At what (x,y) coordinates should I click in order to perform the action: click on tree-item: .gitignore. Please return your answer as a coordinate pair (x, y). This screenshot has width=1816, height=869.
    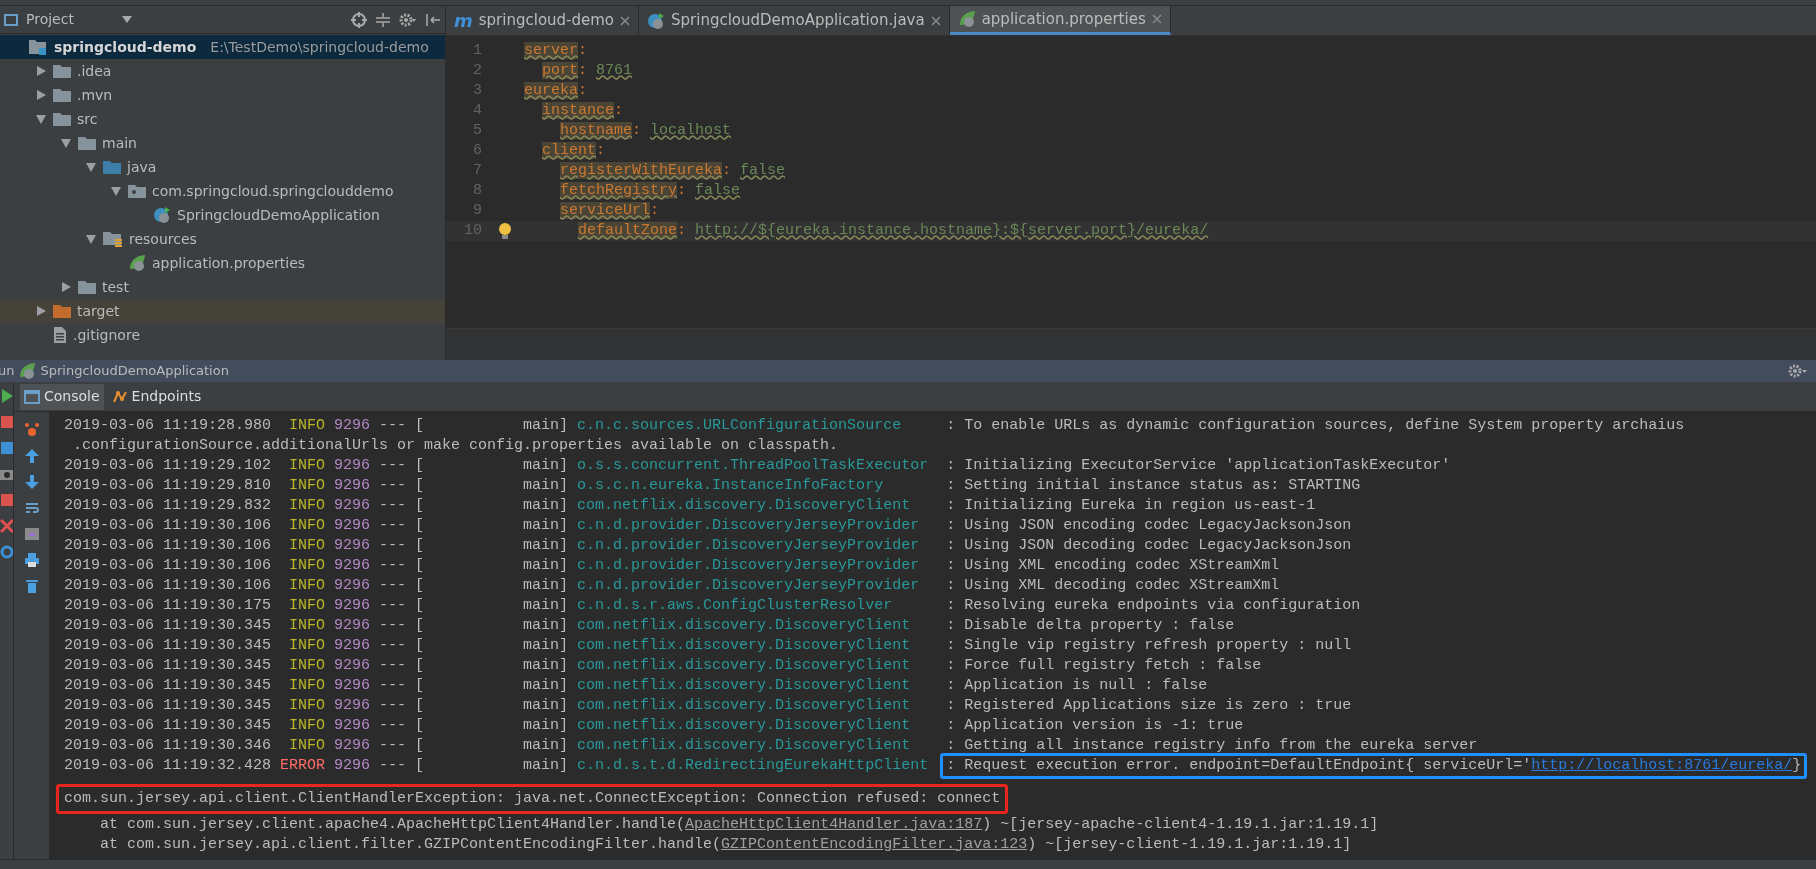
    Looking at the image, I should click on (222, 335).